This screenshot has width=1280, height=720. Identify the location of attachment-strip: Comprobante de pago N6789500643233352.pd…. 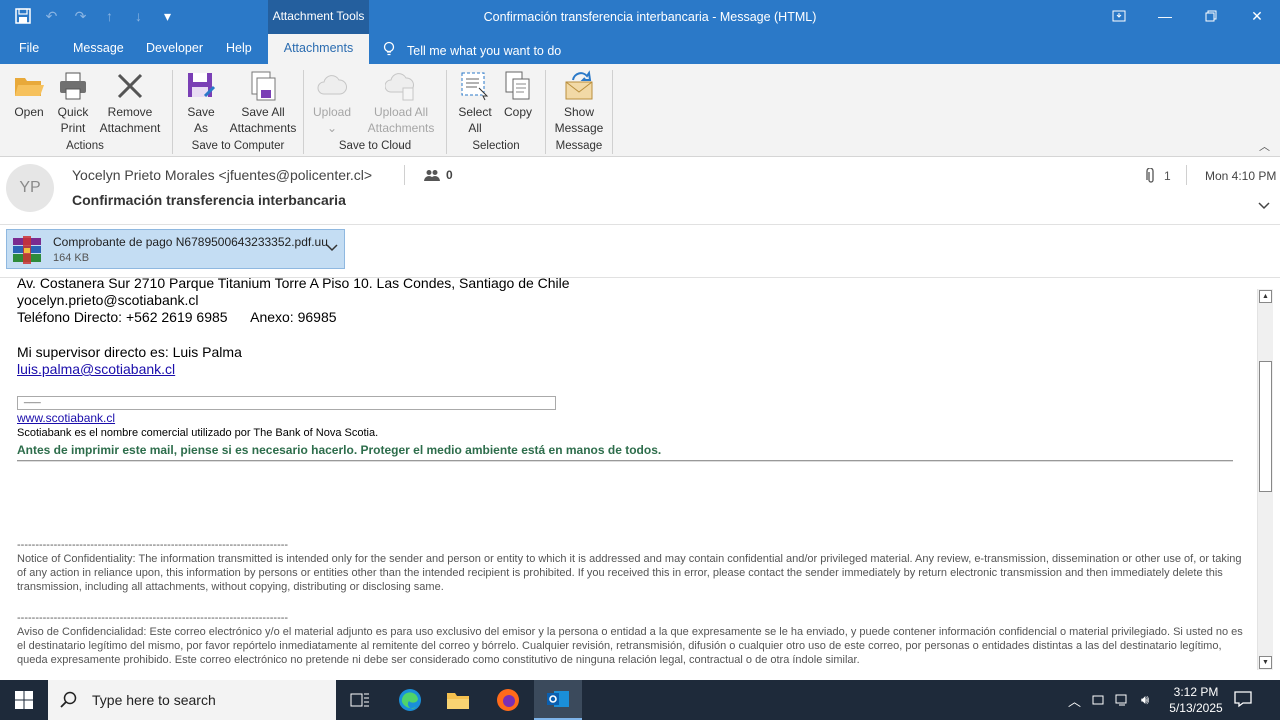
(640, 251).